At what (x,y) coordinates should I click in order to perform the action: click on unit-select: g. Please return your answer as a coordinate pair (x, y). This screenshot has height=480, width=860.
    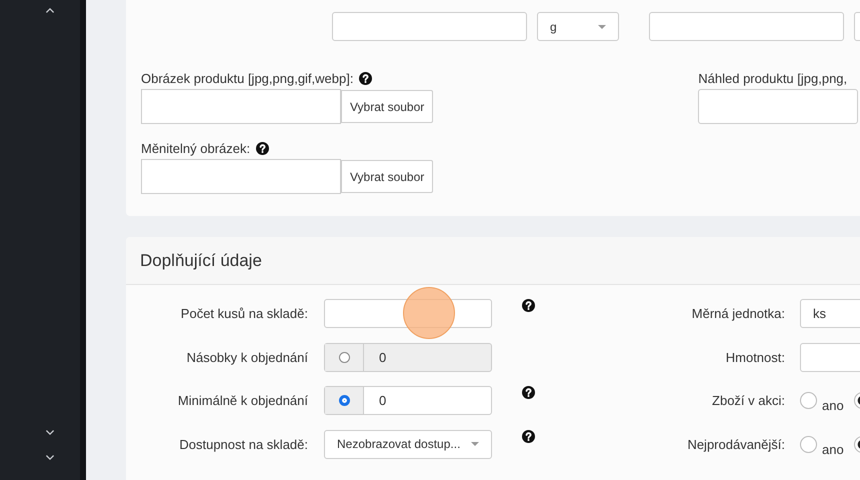
    Looking at the image, I should click on (578, 26).